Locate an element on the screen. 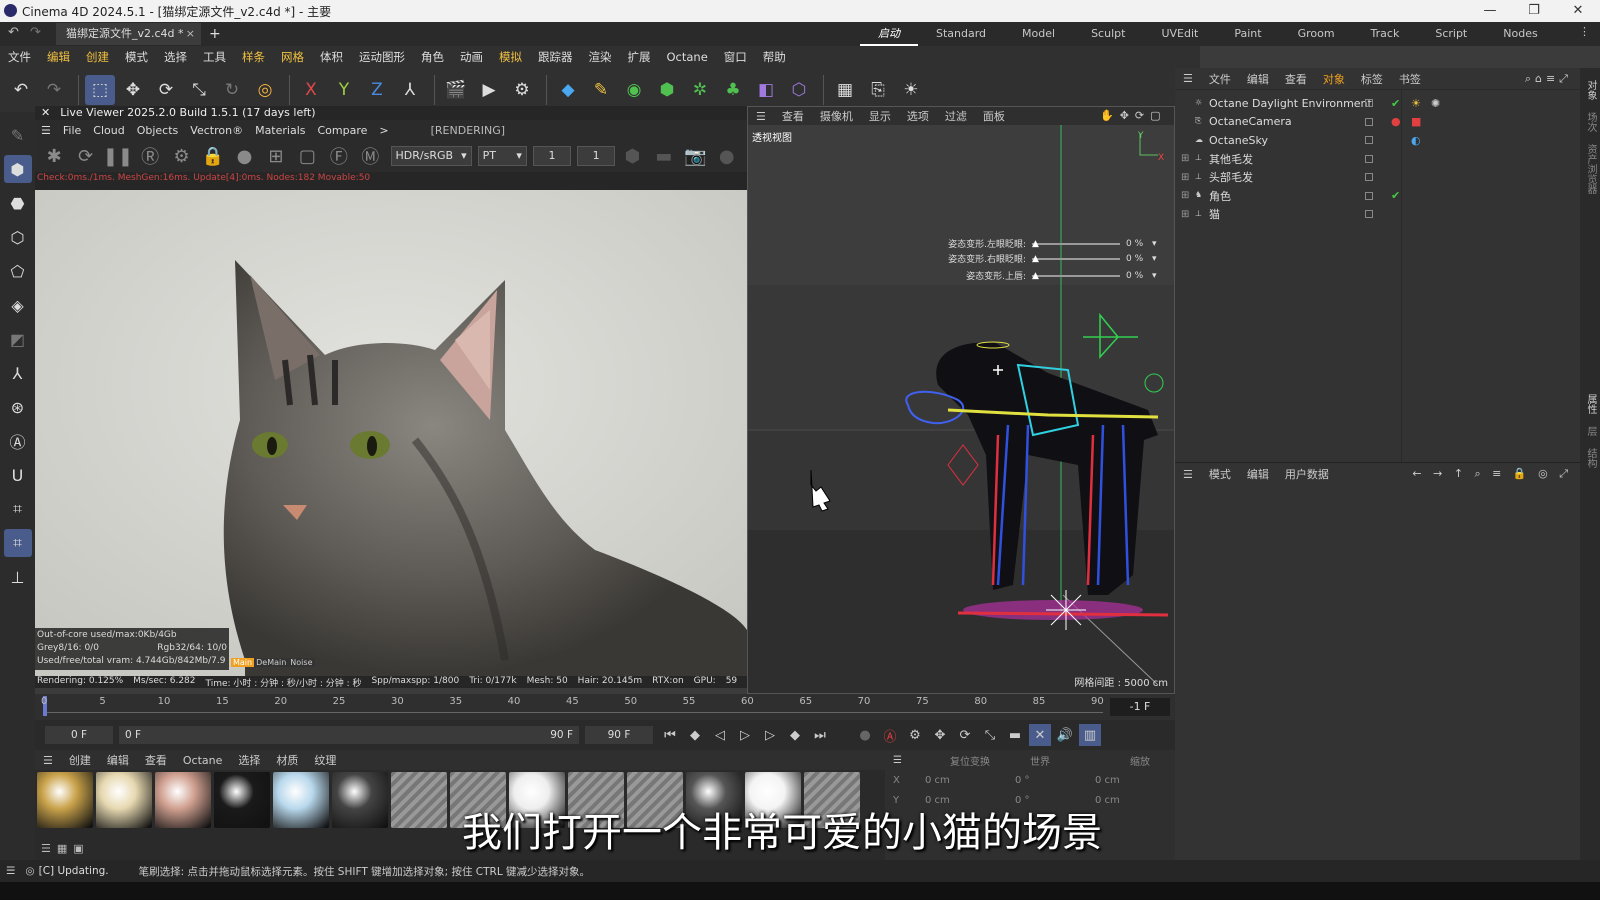  vtab-layers: 层 is located at coordinates (1590, 431).